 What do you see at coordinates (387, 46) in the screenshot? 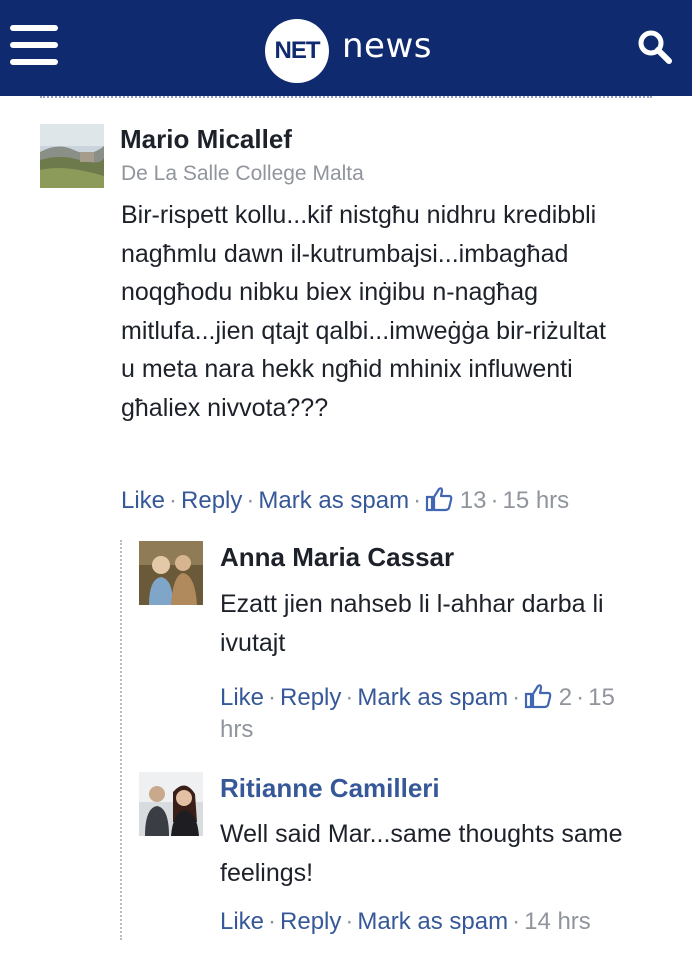
I see `brand-name: news` at bounding box center [387, 46].